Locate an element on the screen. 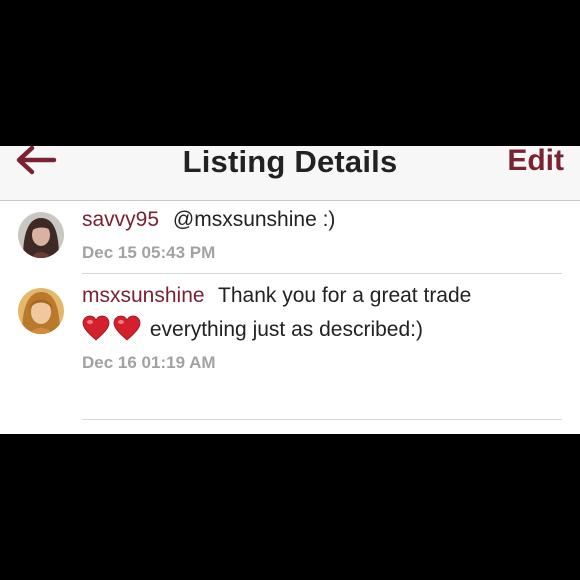  comment-username: savvy95 is located at coordinates (120, 219).